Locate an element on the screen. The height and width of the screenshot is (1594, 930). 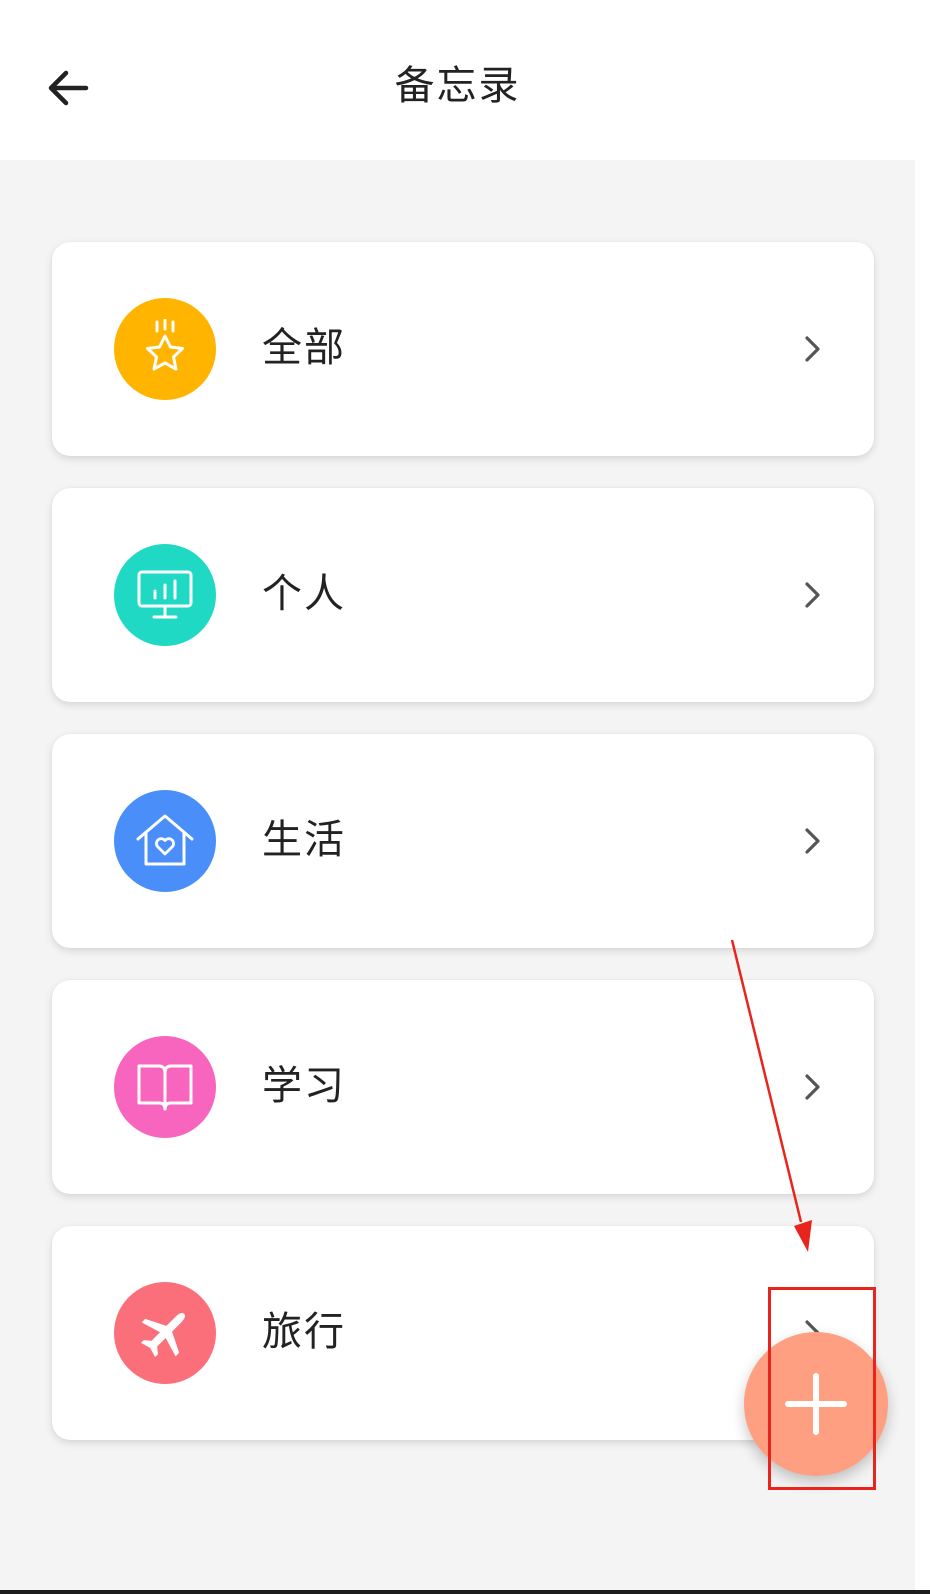
category-card-study: 学习 is located at coordinates (463, 1087).